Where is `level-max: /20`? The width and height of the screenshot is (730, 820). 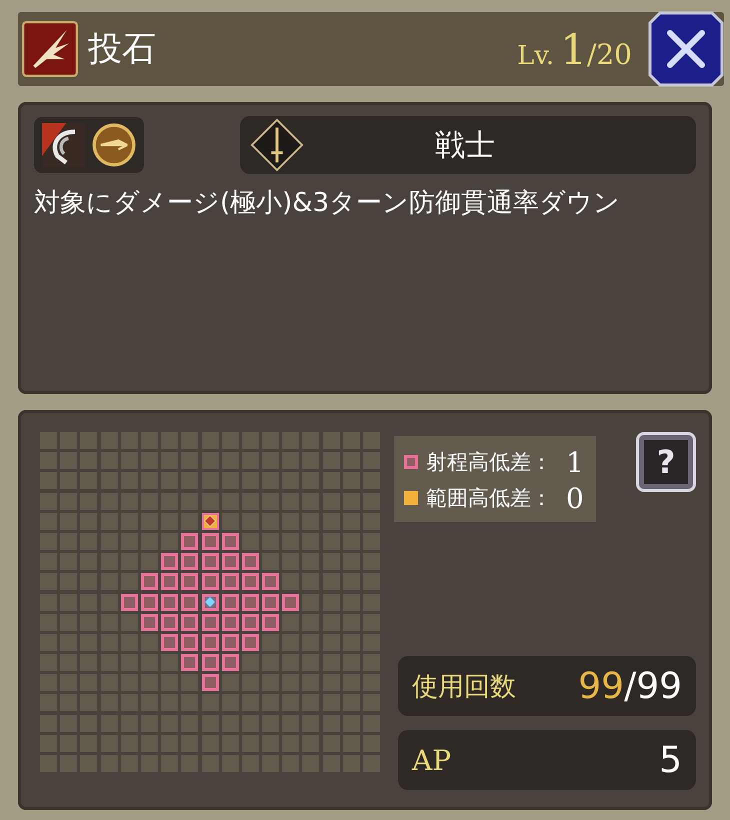 level-max: /20 is located at coordinates (609, 54).